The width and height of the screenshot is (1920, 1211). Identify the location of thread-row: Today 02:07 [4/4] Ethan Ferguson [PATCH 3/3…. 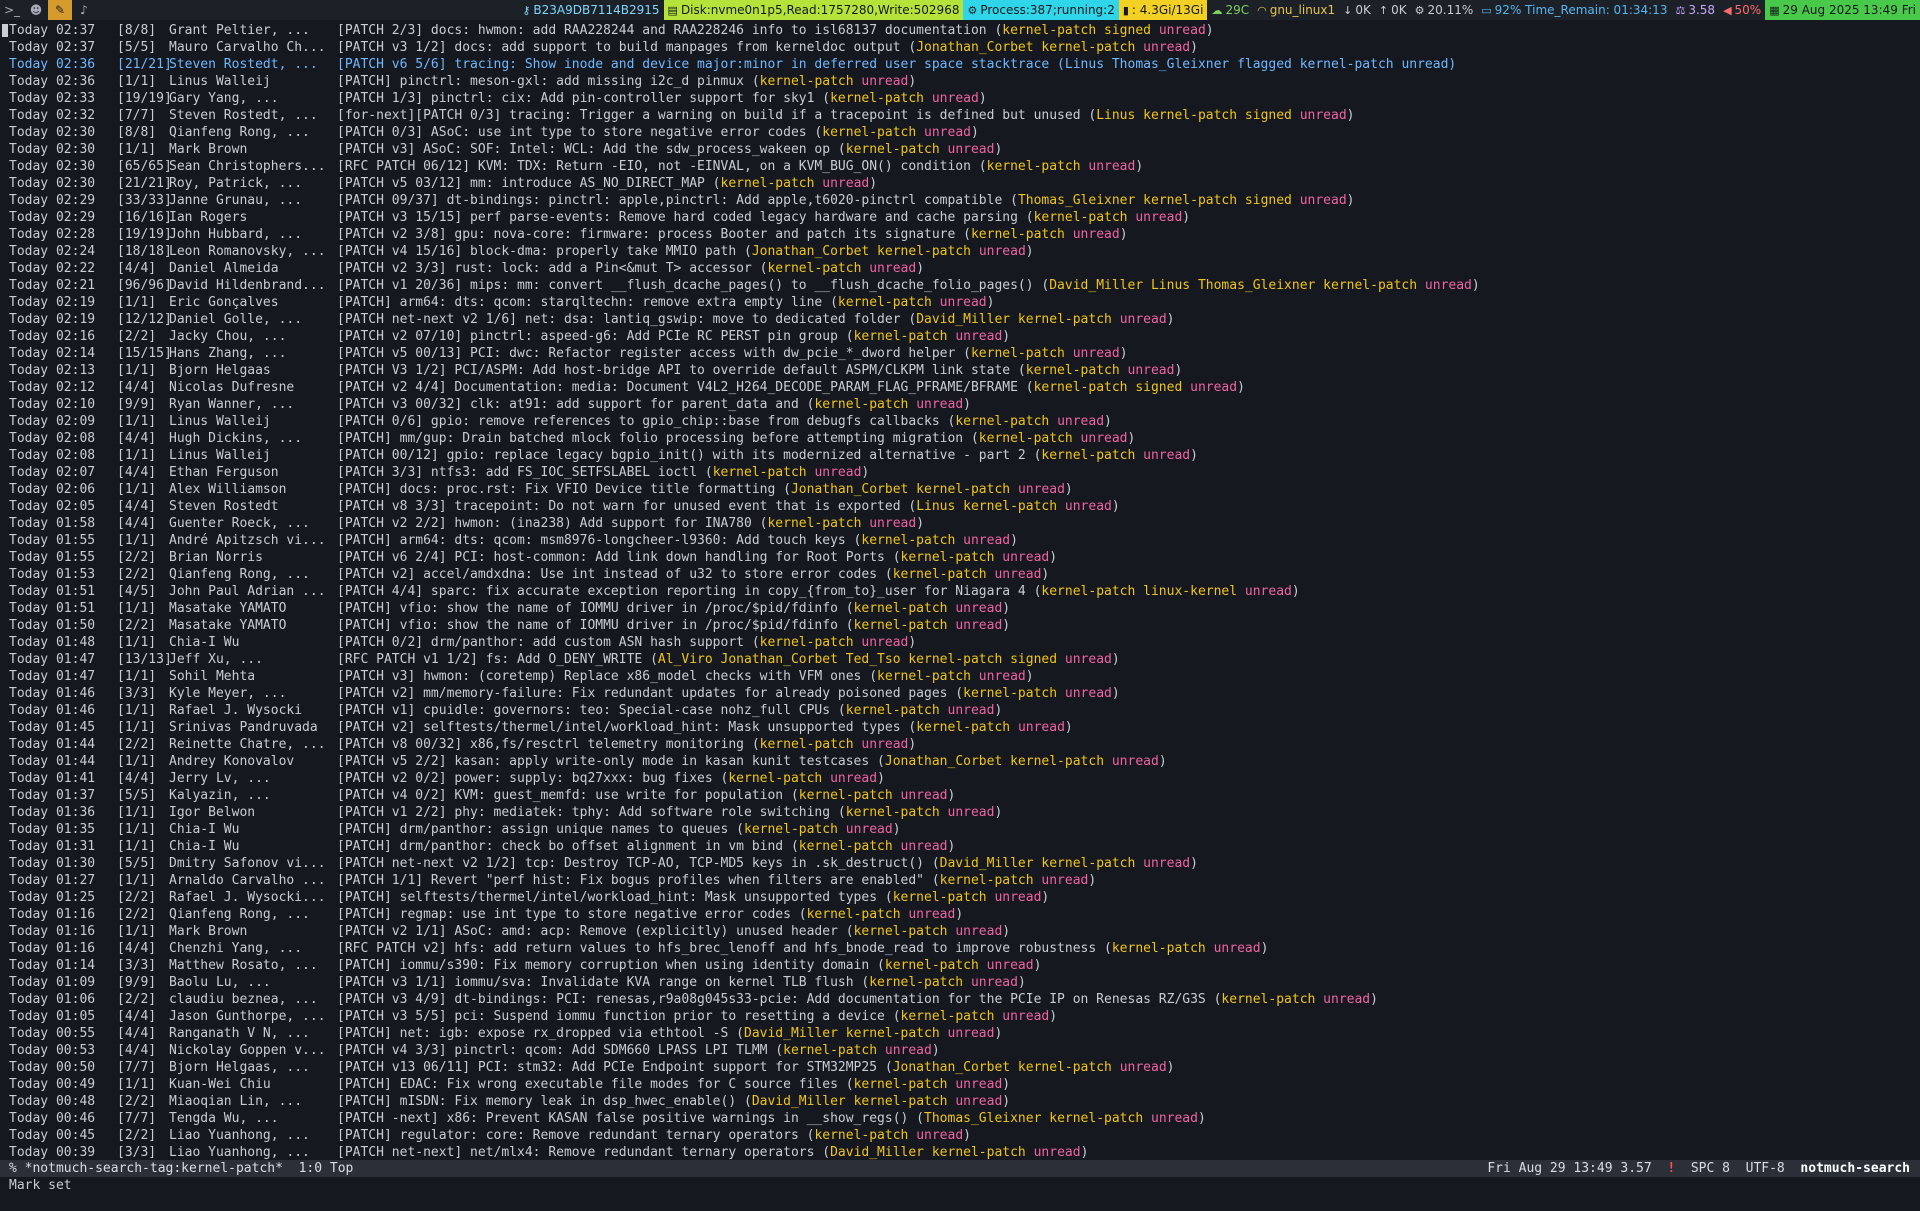
(960, 472).